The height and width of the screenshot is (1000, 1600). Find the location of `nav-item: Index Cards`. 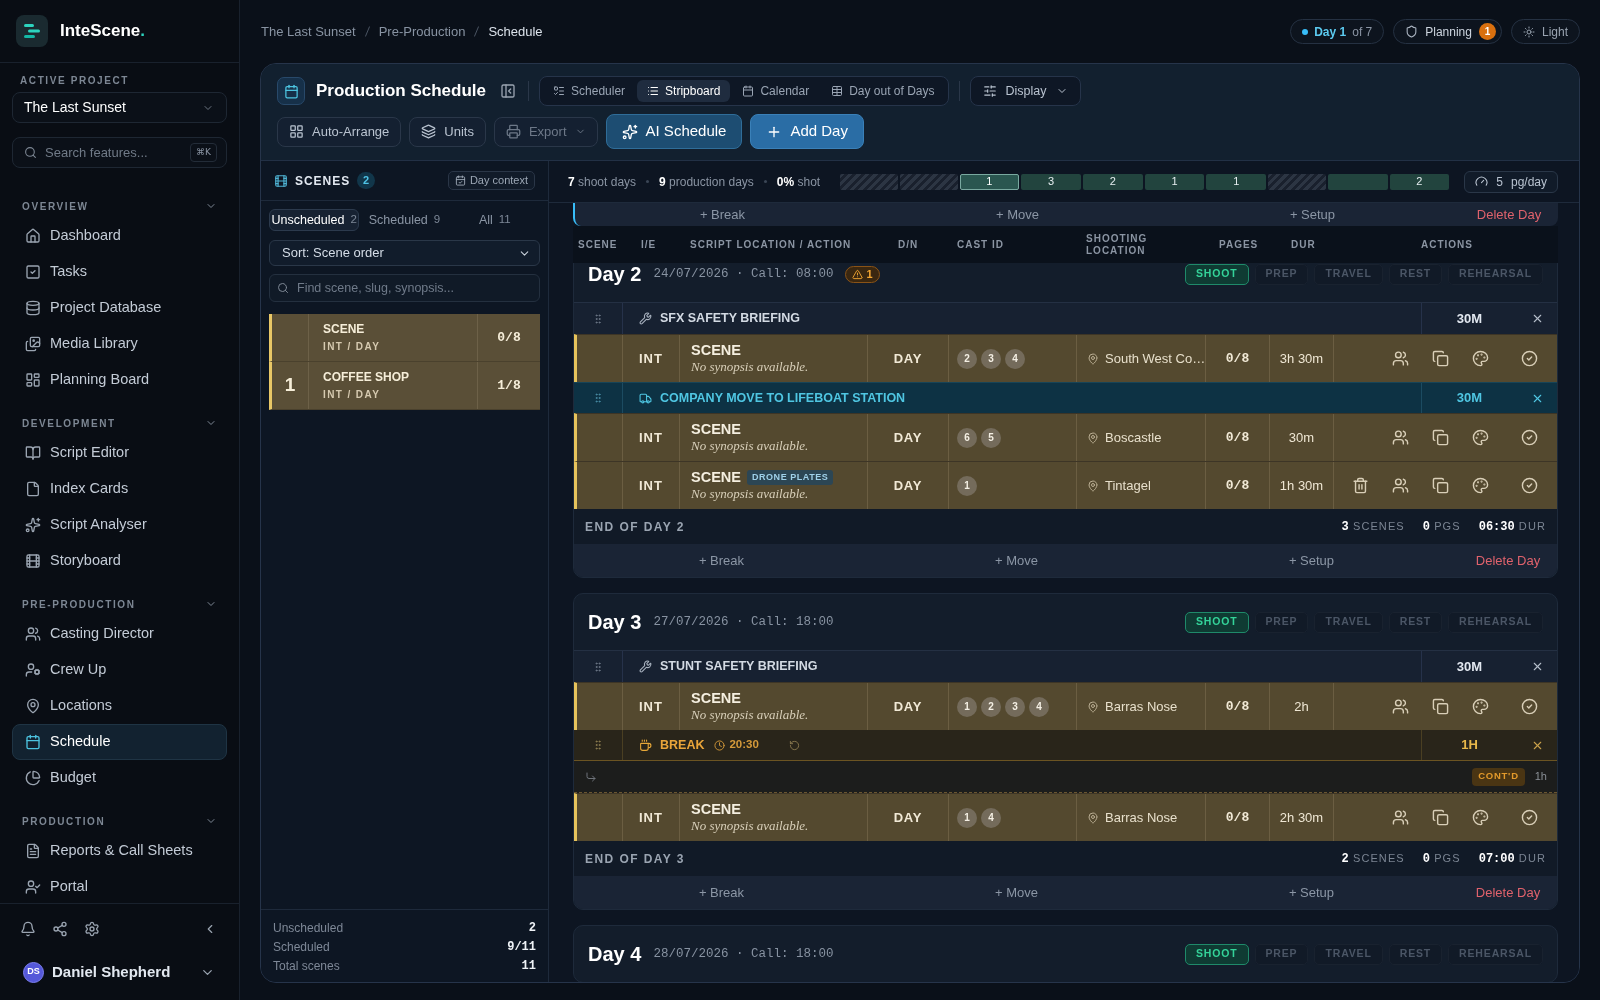

nav-item: Index Cards is located at coordinates (119, 489).